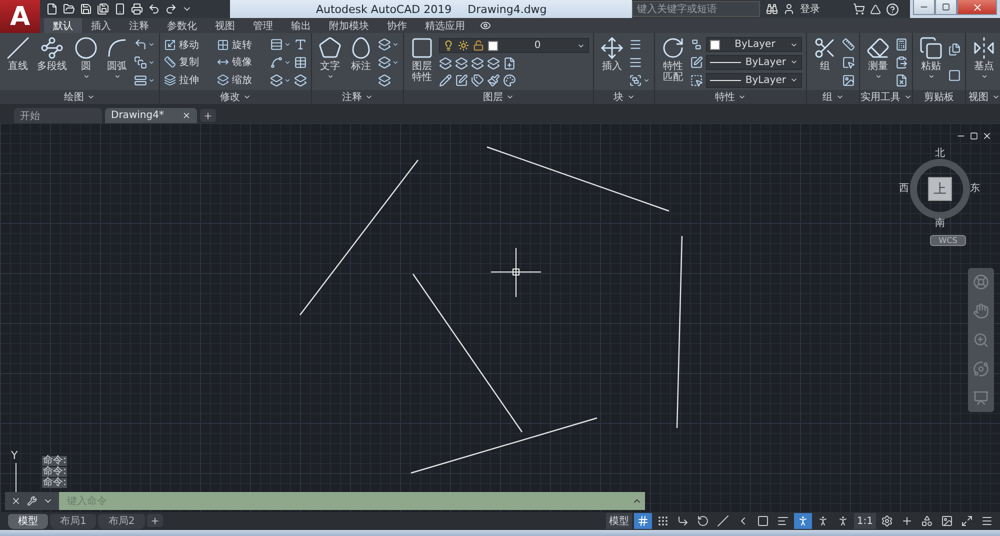 The image size is (1000, 536). I want to click on ribbon-tool-button: 直线, so click(18, 62).